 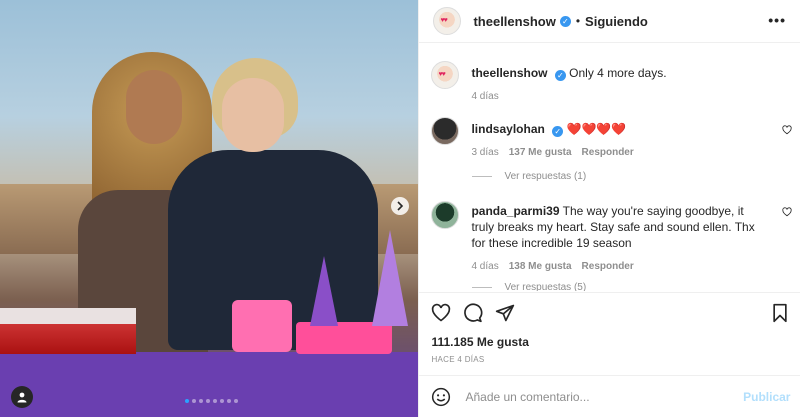 I want to click on view-replies-button: Ver respuestas (1), so click(x=529, y=176).